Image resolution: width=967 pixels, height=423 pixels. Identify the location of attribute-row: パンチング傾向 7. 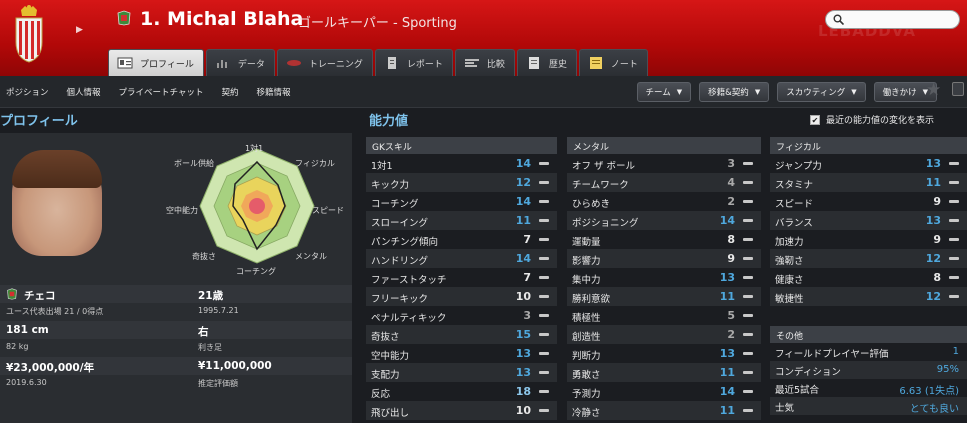
(461, 239).